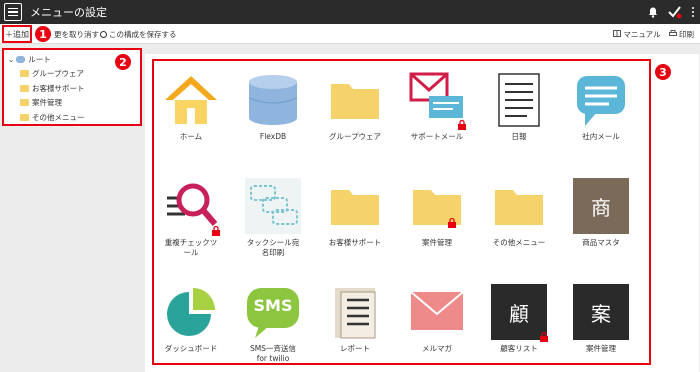  What do you see at coordinates (519, 242) in the screenshot?
I see `tile-label: その他メニュー` at bounding box center [519, 242].